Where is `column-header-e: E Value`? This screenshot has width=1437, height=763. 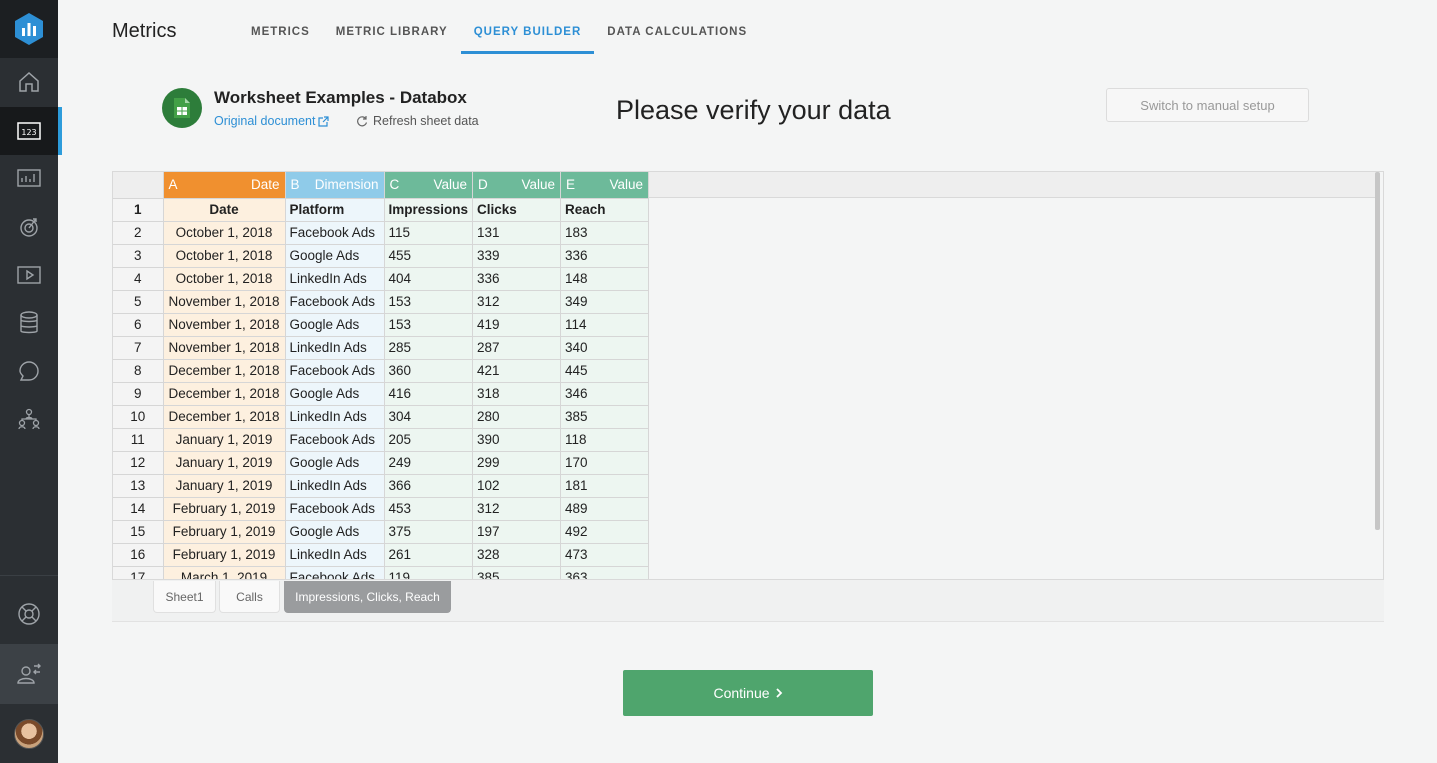
column-header-e: E Value is located at coordinates (605, 185).